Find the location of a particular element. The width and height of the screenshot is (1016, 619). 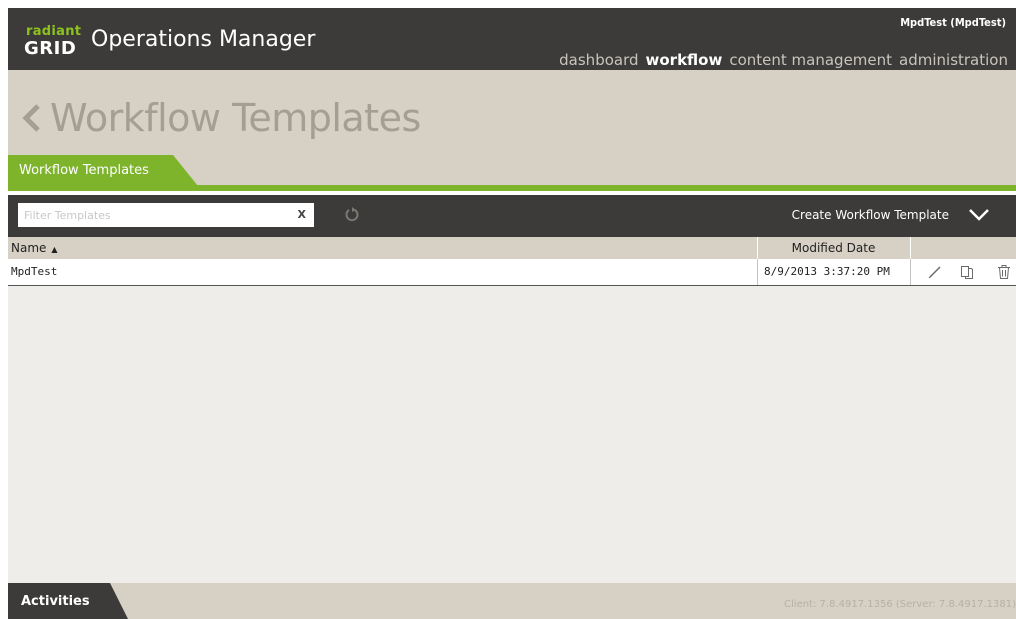

app-title: Operations Manager is located at coordinates (203, 39).